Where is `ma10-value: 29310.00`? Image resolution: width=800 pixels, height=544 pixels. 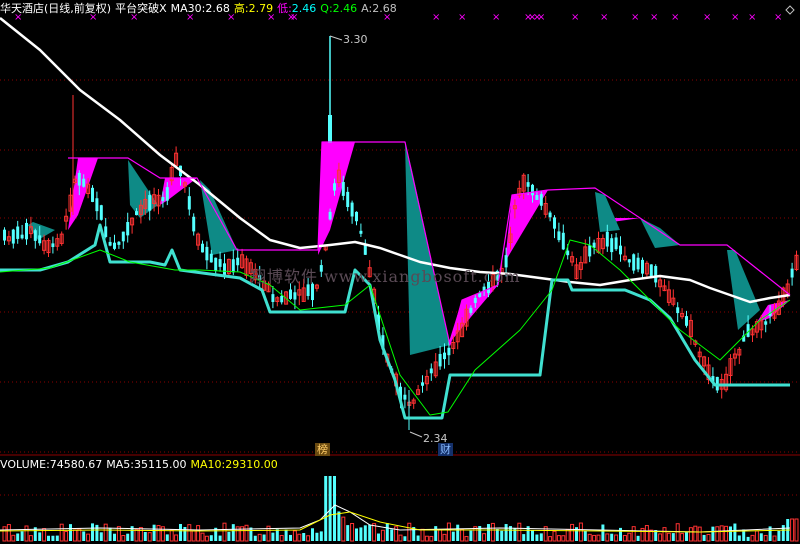 ma10-value: 29310.00 is located at coordinates (251, 464).